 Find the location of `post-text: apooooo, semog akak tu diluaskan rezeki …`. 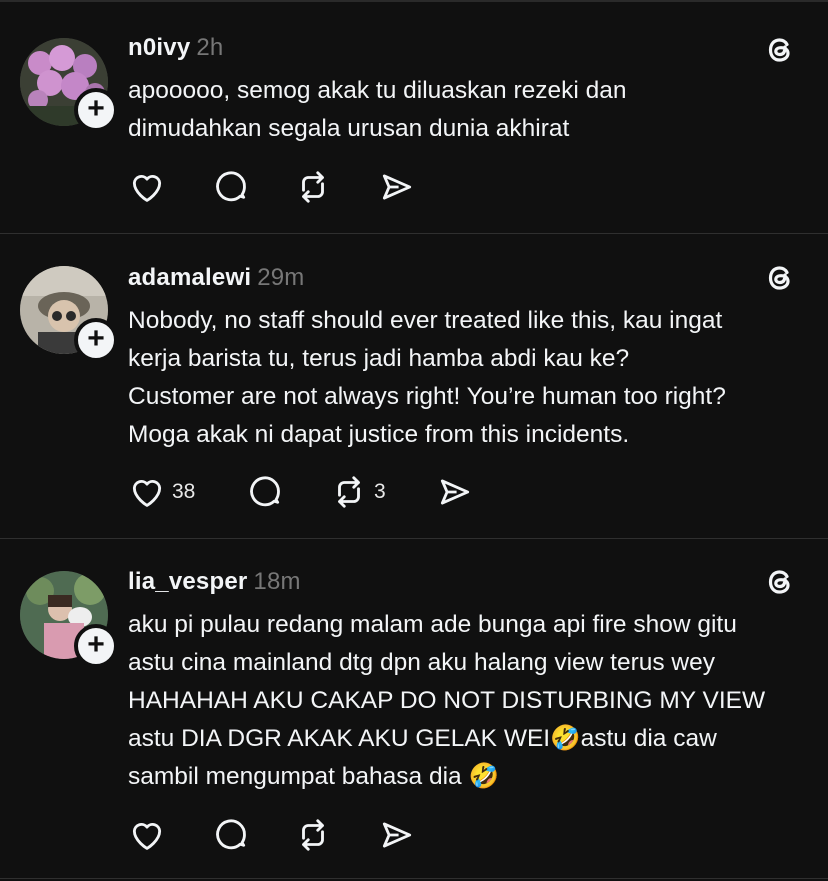

post-text: apooooo, semog akak tu diluaskan rezeki … is located at coordinates (377, 109).